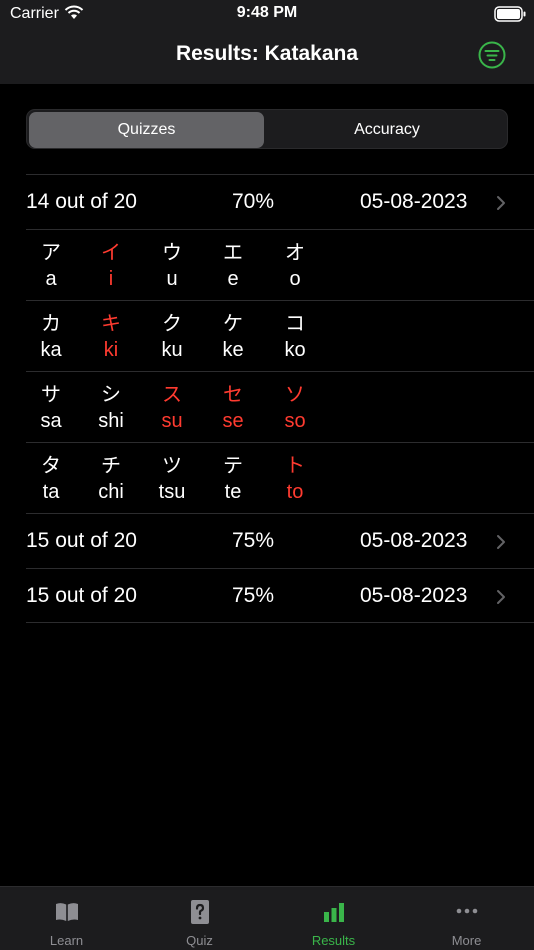 Image resolution: width=534 pixels, height=950 pixels. What do you see at coordinates (233, 408) in the screenshot?
I see `kana-cell: セ se` at bounding box center [233, 408].